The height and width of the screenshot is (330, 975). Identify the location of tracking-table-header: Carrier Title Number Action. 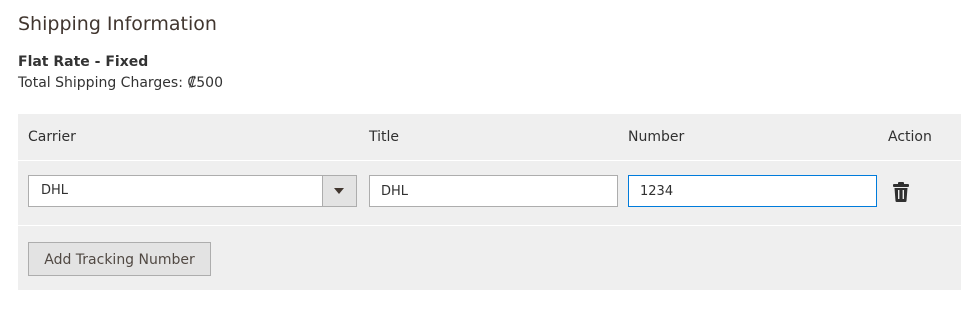
(489, 137).